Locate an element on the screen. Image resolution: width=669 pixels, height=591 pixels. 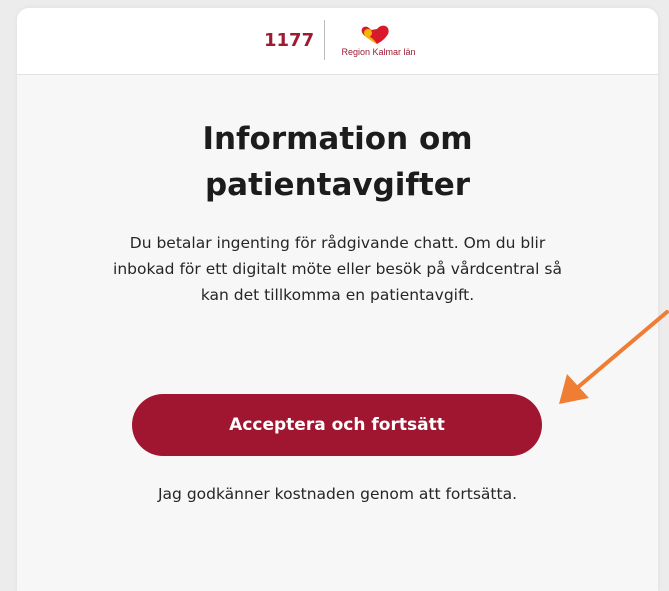
title-line: Information om is located at coordinates (337, 139).